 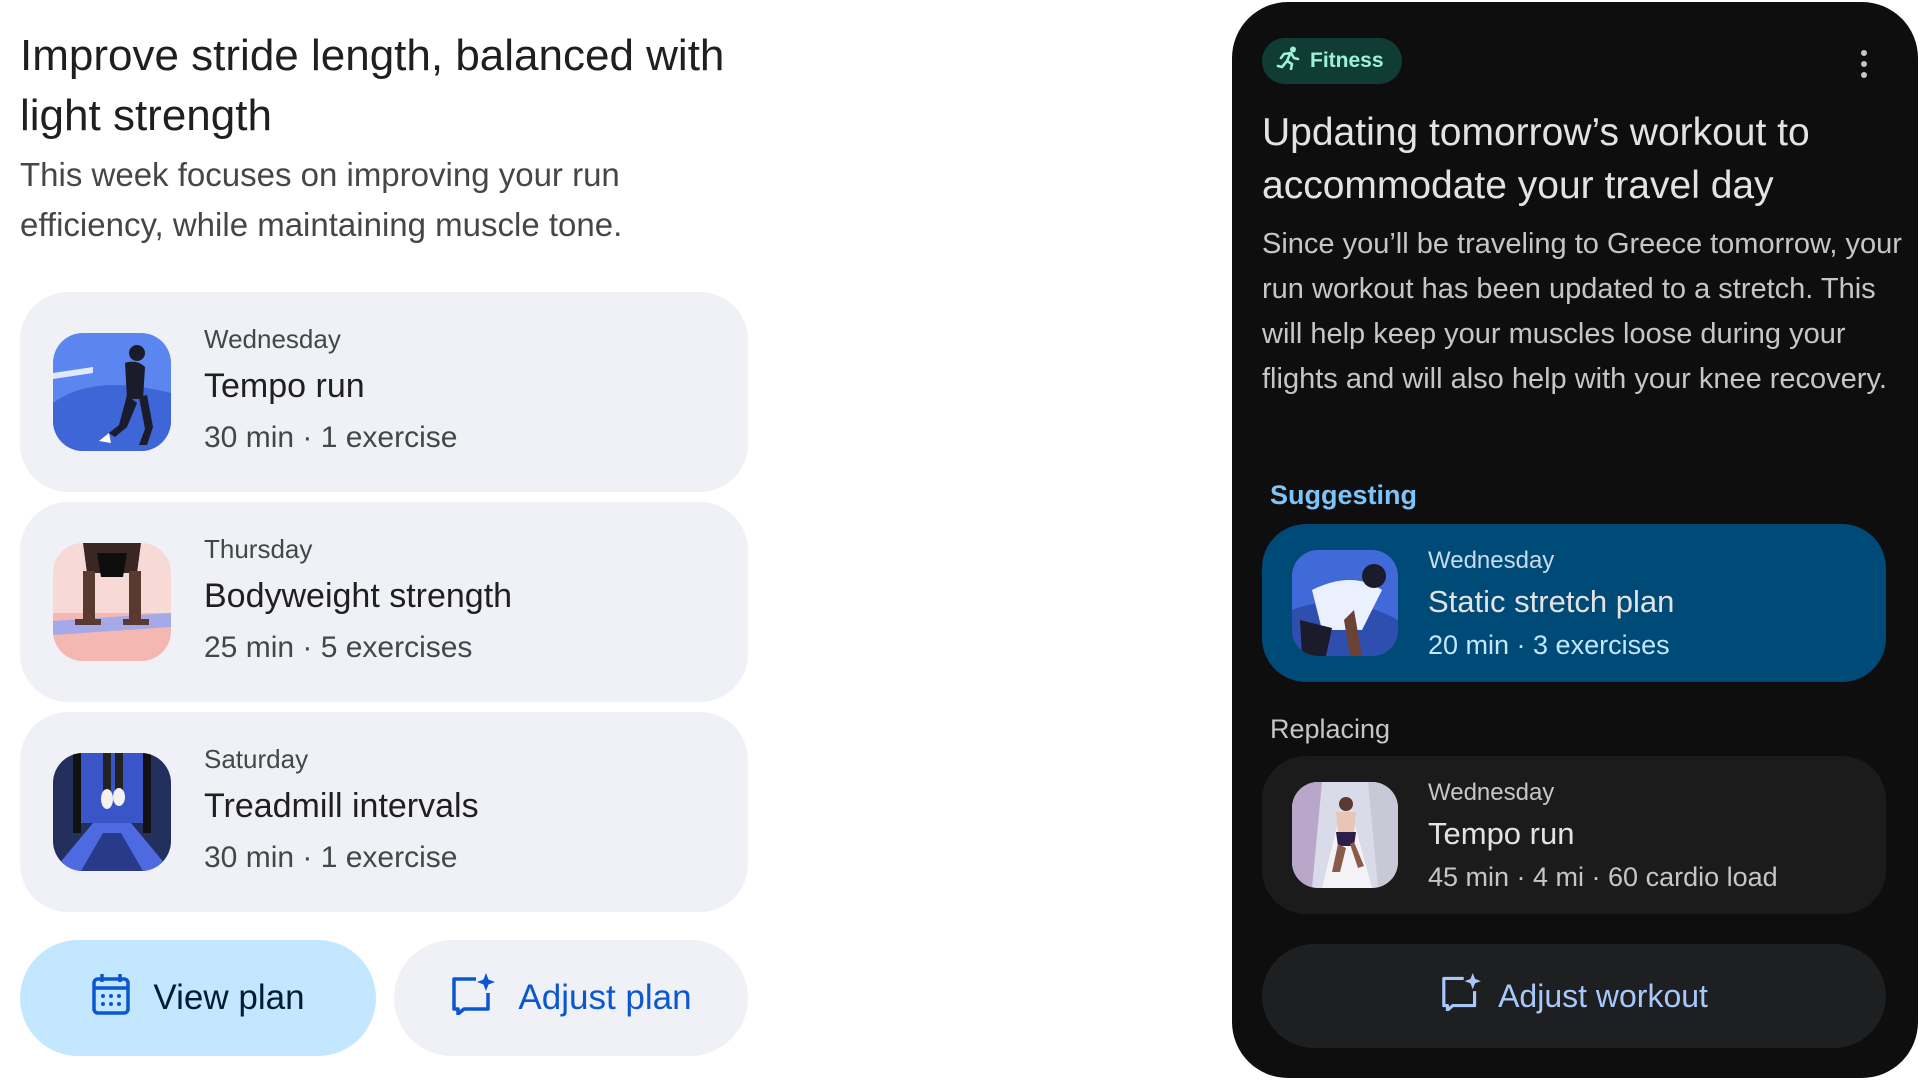 What do you see at coordinates (258, 549) in the screenshot?
I see `plan-day: Thursday` at bounding box center [258, 549].